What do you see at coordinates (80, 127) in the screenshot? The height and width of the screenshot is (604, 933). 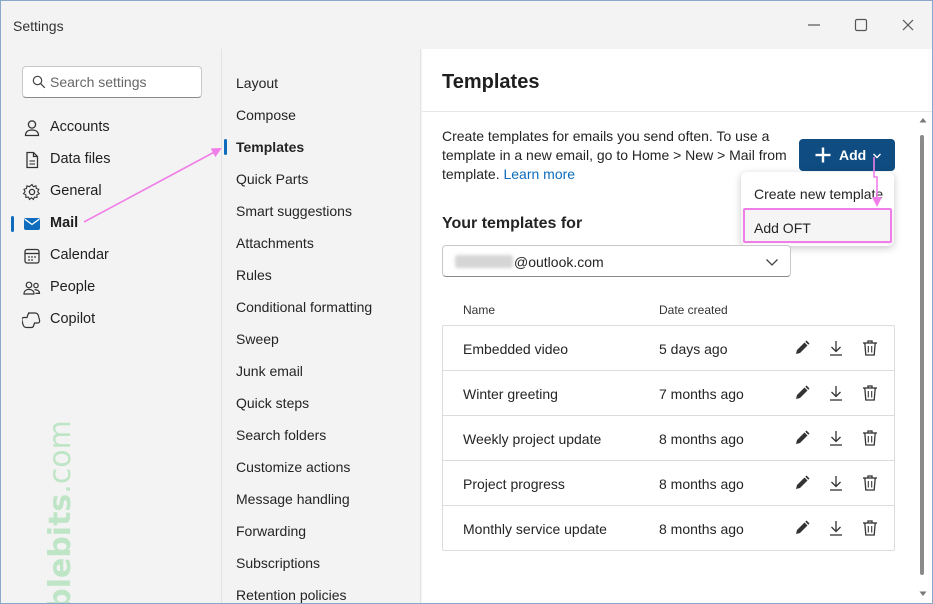 I see `sidebar-item-label: Accounts` at bounding box center [80, 127].